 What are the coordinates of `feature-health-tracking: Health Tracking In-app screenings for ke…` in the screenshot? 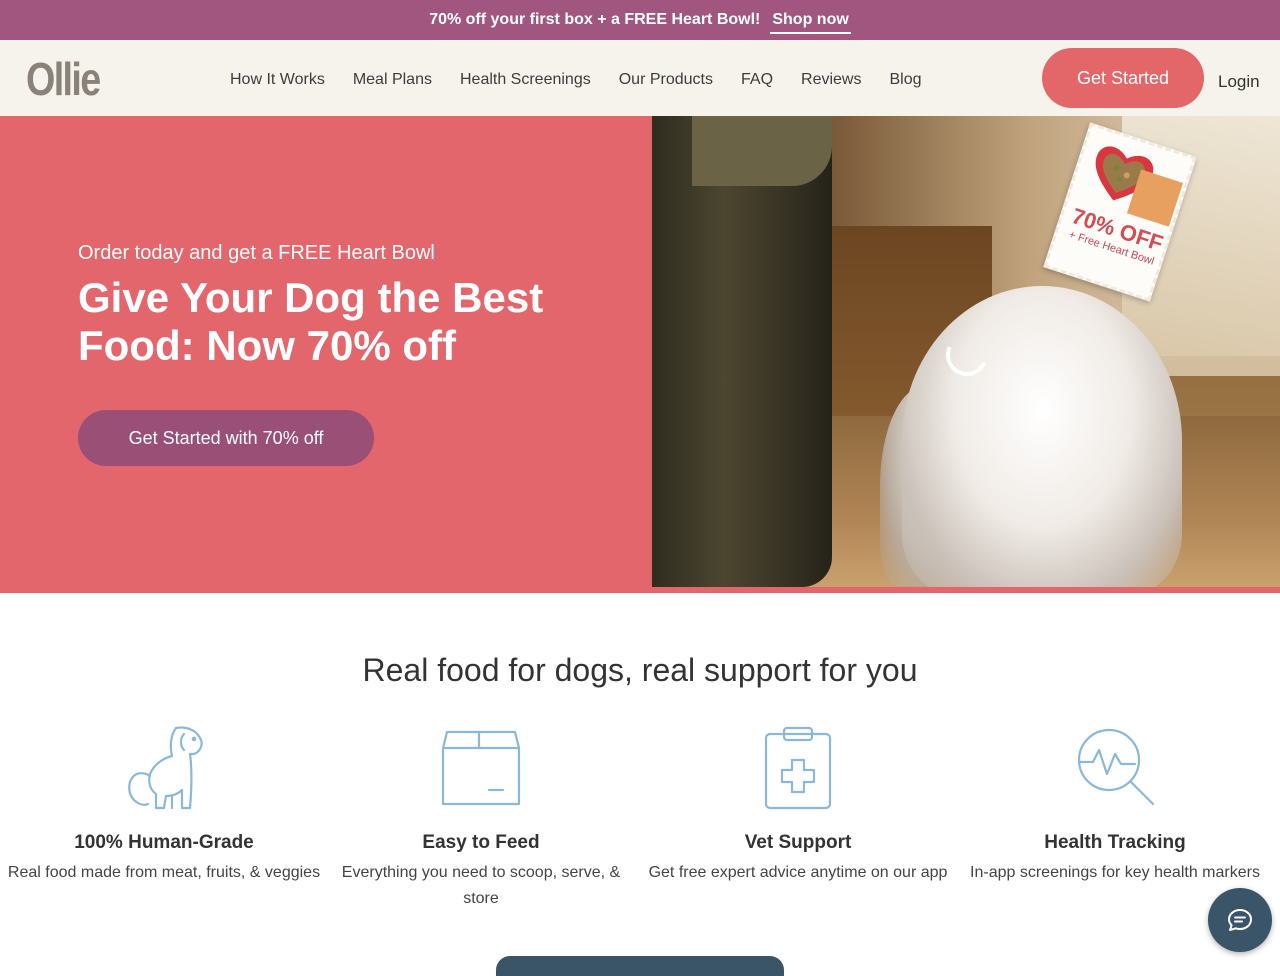 It's located at (1115, 805).